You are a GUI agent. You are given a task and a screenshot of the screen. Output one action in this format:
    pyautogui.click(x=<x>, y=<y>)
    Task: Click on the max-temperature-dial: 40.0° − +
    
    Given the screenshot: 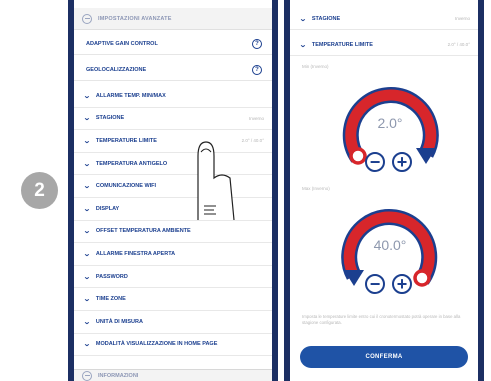 What is the action you would take?
    pyautogui.click(x=390, y=254)
    